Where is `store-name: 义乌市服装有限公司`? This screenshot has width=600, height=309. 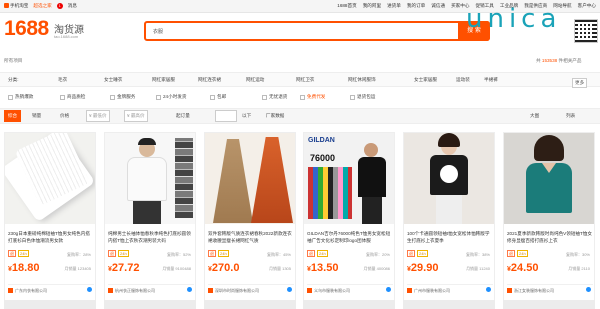 store-name: 义乌市服装有限公司 is located at coordinates (350, 289).